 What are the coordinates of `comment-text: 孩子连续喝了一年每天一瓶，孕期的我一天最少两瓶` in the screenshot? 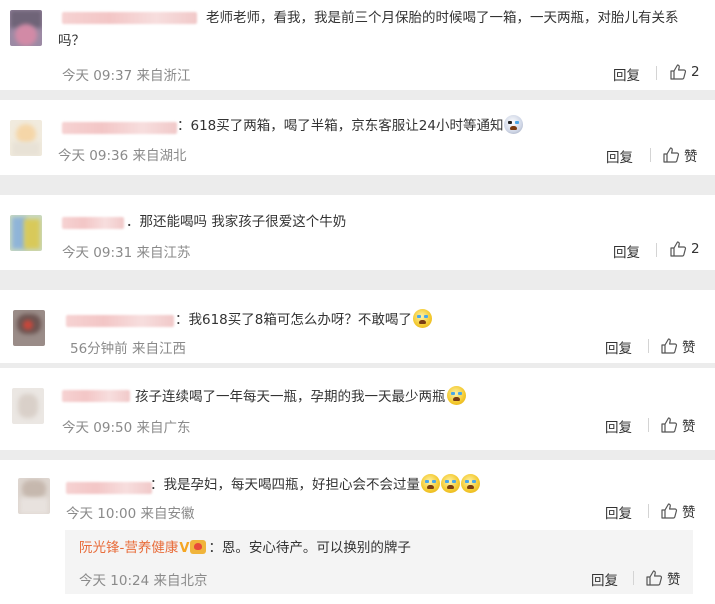 It's located at (300, 397).